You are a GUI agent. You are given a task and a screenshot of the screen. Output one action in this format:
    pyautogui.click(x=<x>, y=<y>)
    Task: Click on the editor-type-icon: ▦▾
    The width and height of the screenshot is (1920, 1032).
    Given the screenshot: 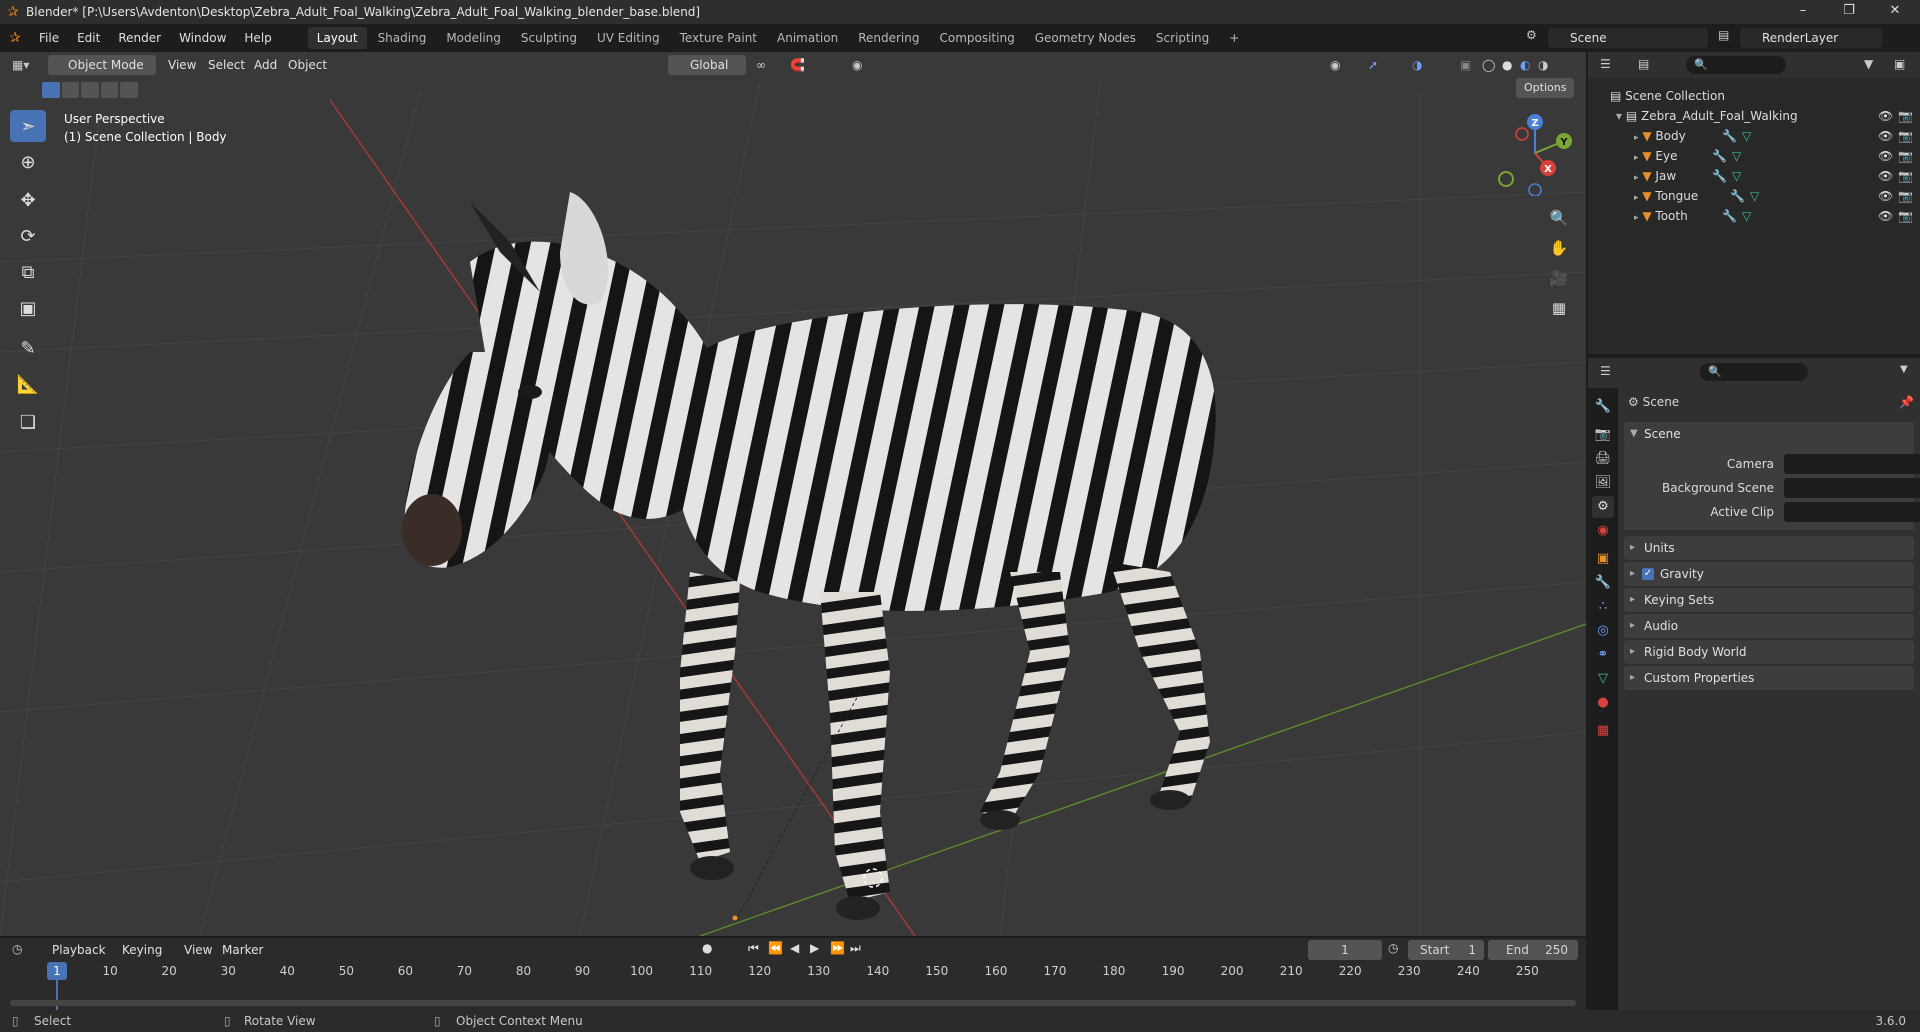 What is the action you would take?
    pyautogui.click(x=20, y=65)
    